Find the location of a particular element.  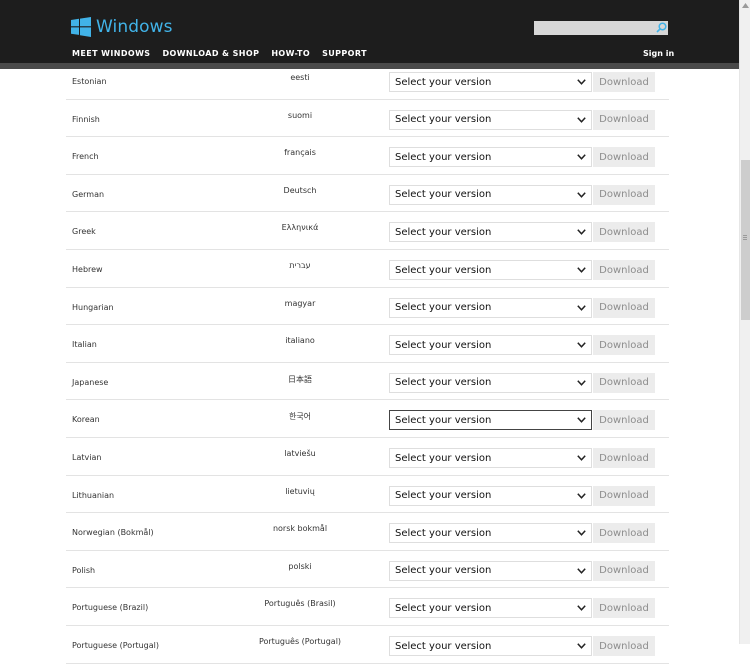

nav-meet-windows: MEET WINDOWS is located at coordinates (111, 53).